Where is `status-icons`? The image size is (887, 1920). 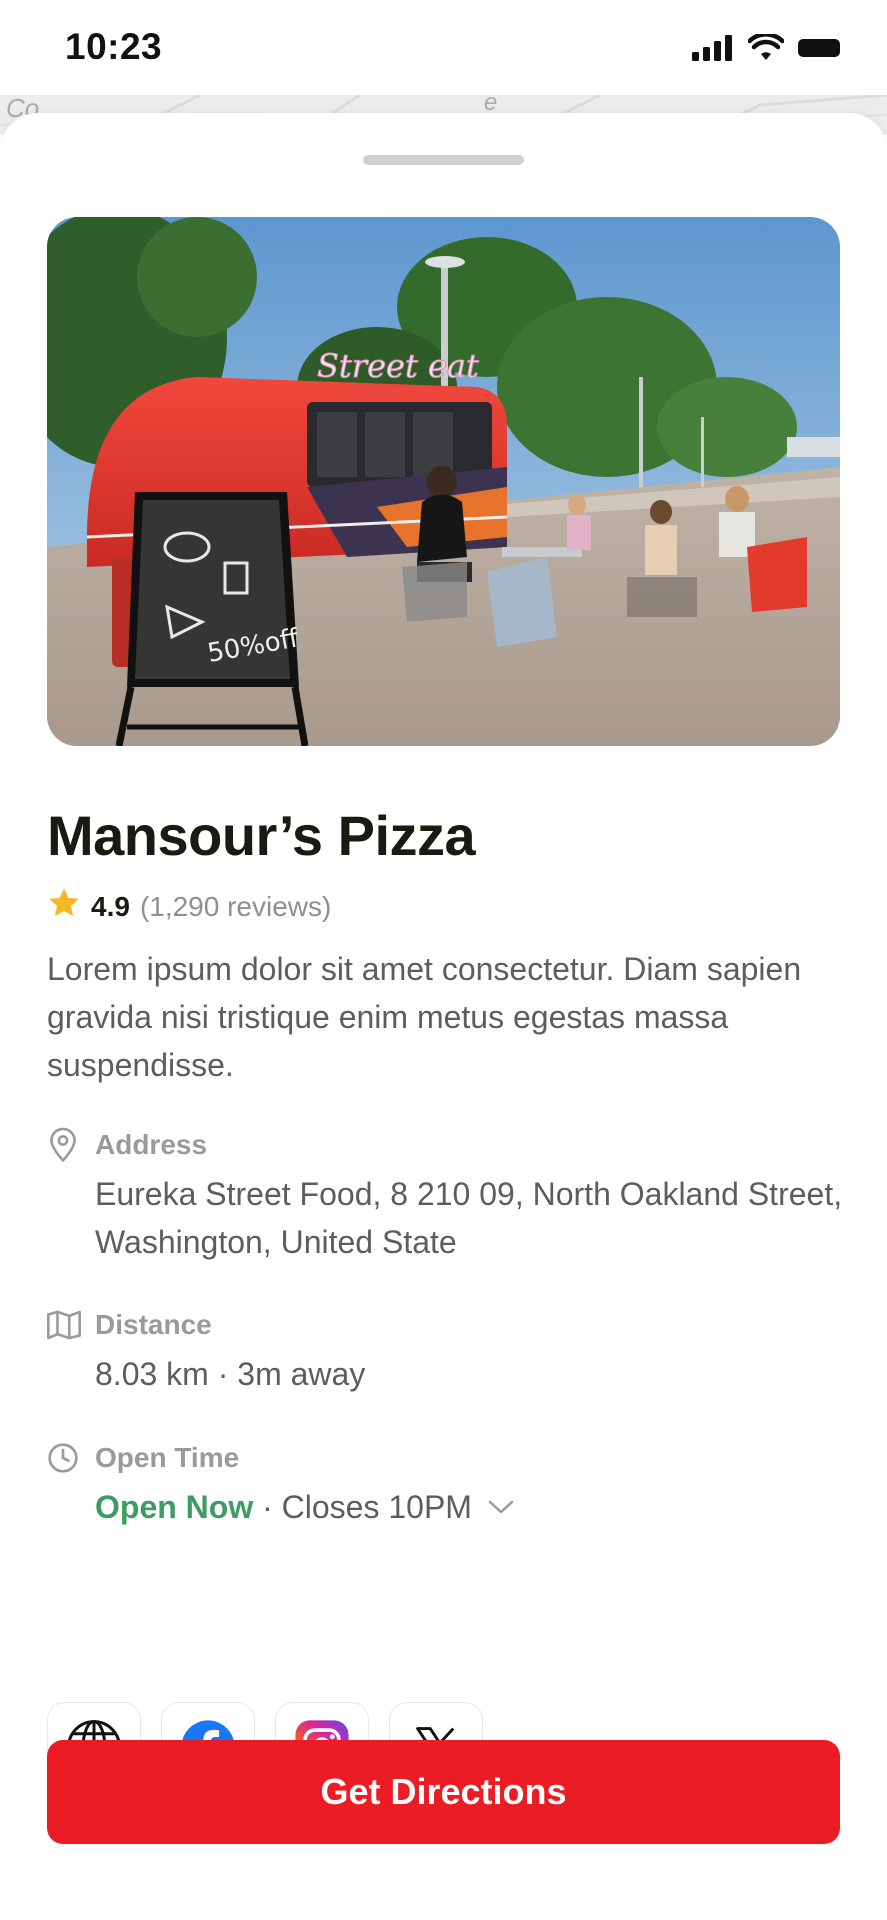
status-icons is located at coordinates (767, 49).